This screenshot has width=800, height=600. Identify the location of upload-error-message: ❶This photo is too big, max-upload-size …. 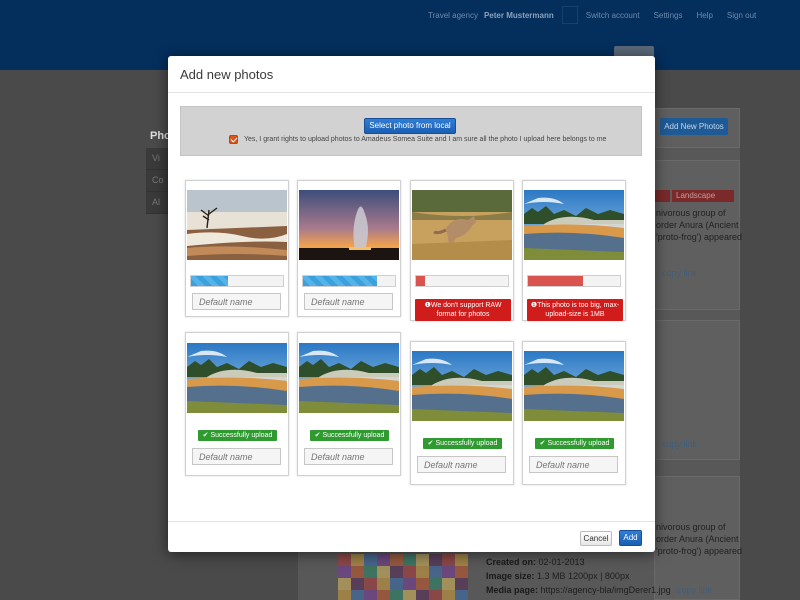
(575, 310).